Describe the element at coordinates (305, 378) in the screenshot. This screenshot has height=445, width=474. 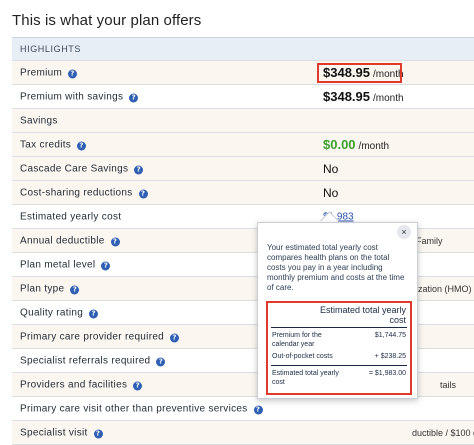
I see `estimated-total-label: Estimated total yearly cost` at that location.